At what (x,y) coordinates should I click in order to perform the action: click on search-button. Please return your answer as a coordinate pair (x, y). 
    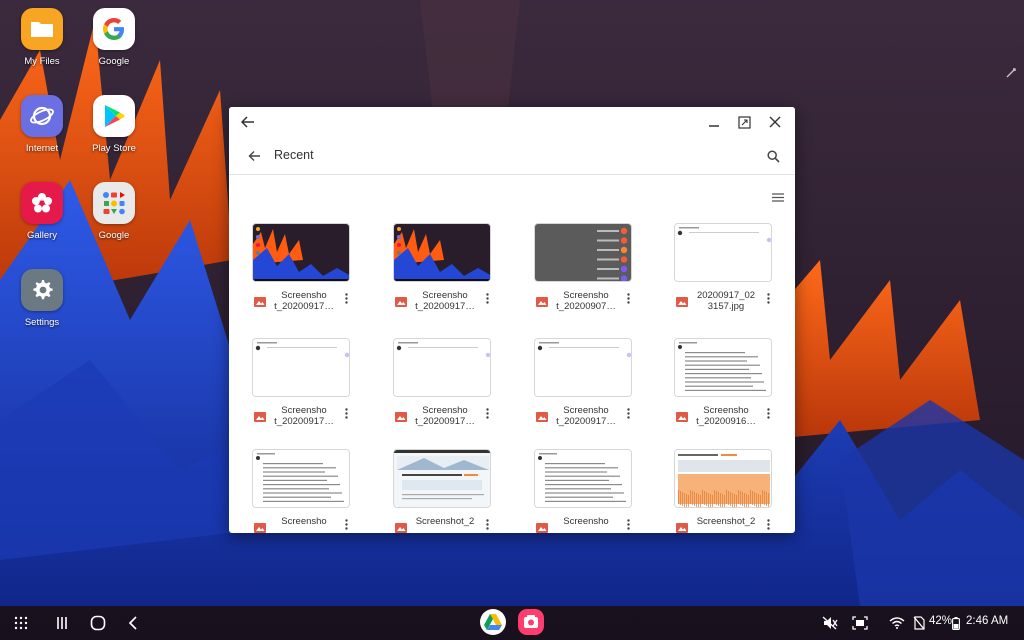
    Looking at the image, I should click on (773, 156).